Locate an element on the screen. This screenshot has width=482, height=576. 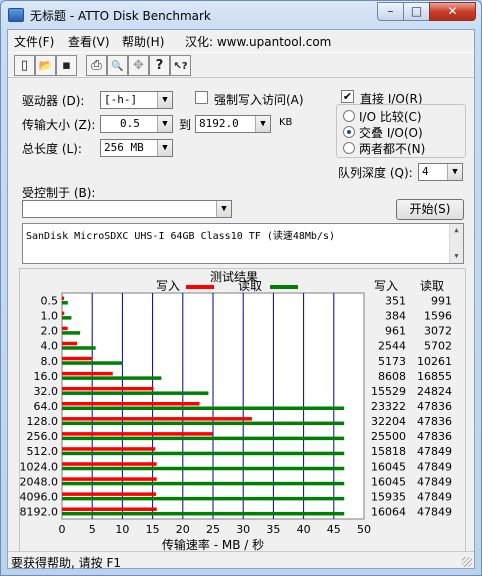
new-button: ▯ is located at coordinates (24, 65).